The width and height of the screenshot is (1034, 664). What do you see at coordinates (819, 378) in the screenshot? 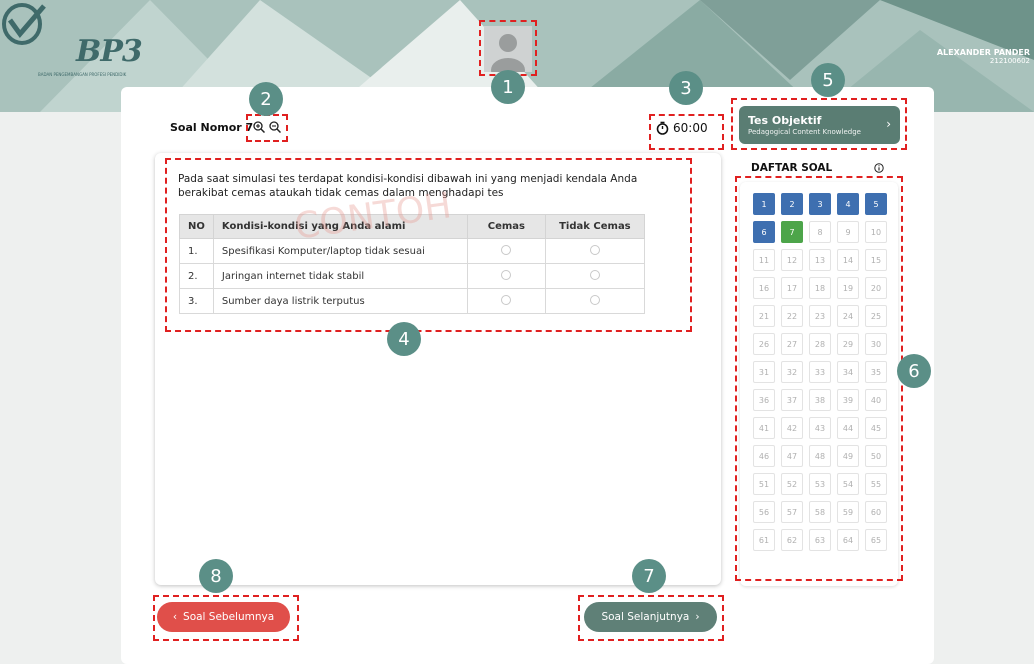
I see `annotation-box-question-list` at bounding box center [819, 378].